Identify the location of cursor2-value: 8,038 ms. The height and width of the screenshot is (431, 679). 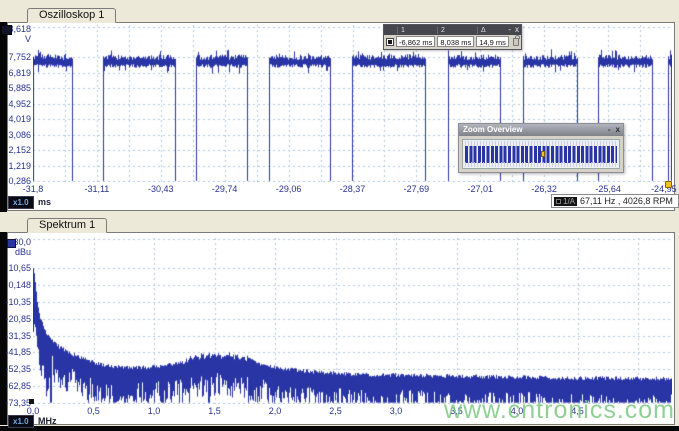
(456, 41).